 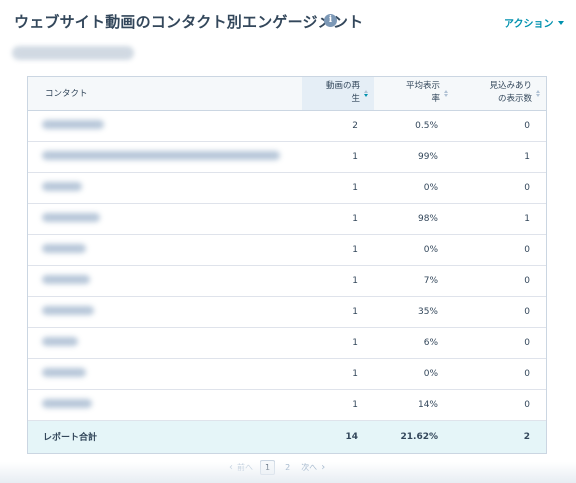 I want to click on chevron-right-icon: ›, so click(x=323, y=467).